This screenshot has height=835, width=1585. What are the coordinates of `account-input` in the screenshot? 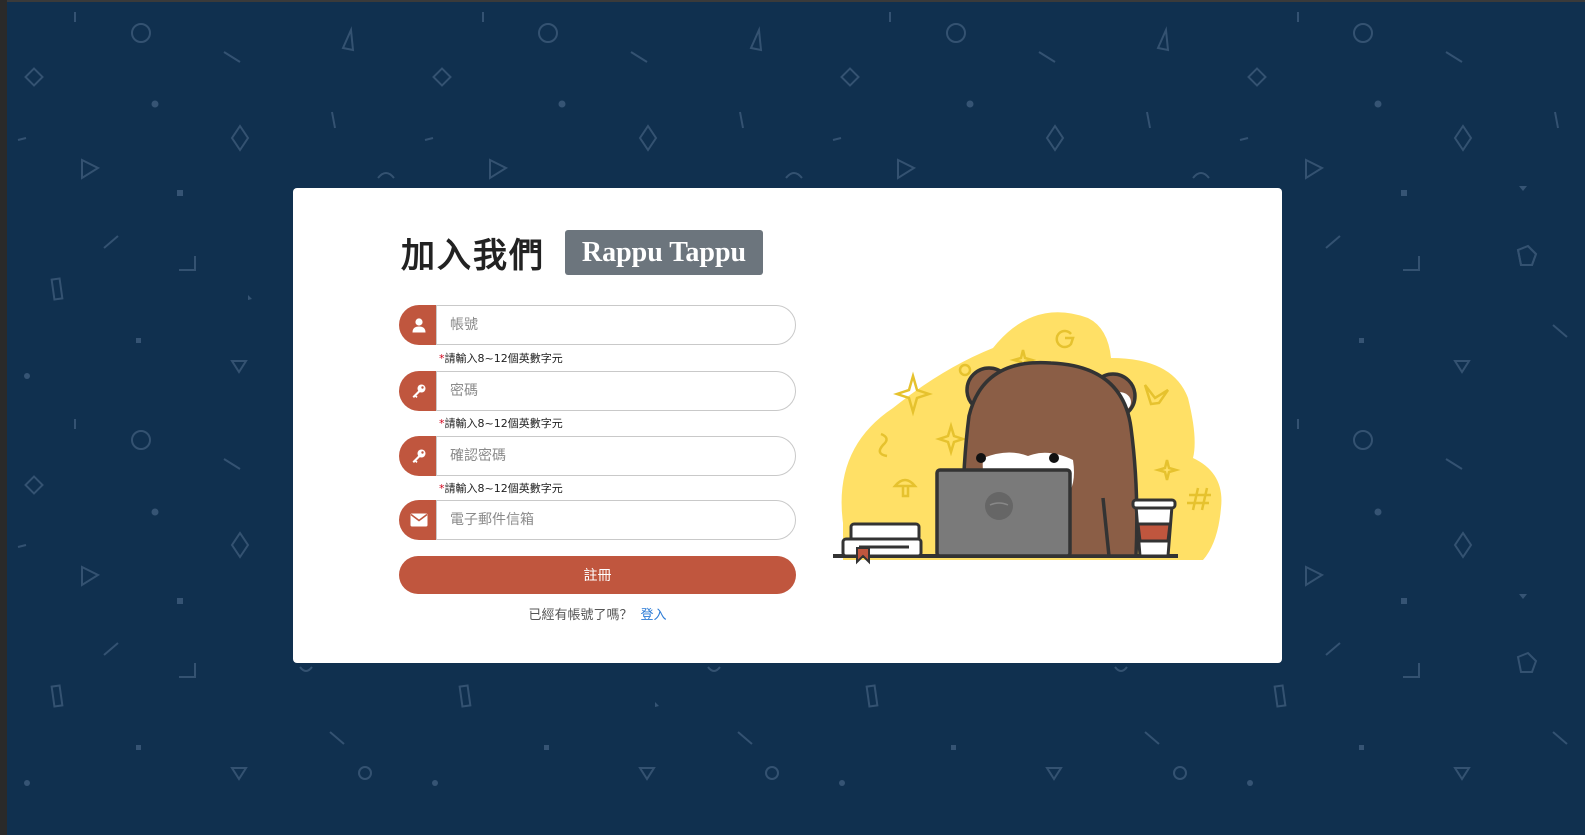 It's located at (616, 325).